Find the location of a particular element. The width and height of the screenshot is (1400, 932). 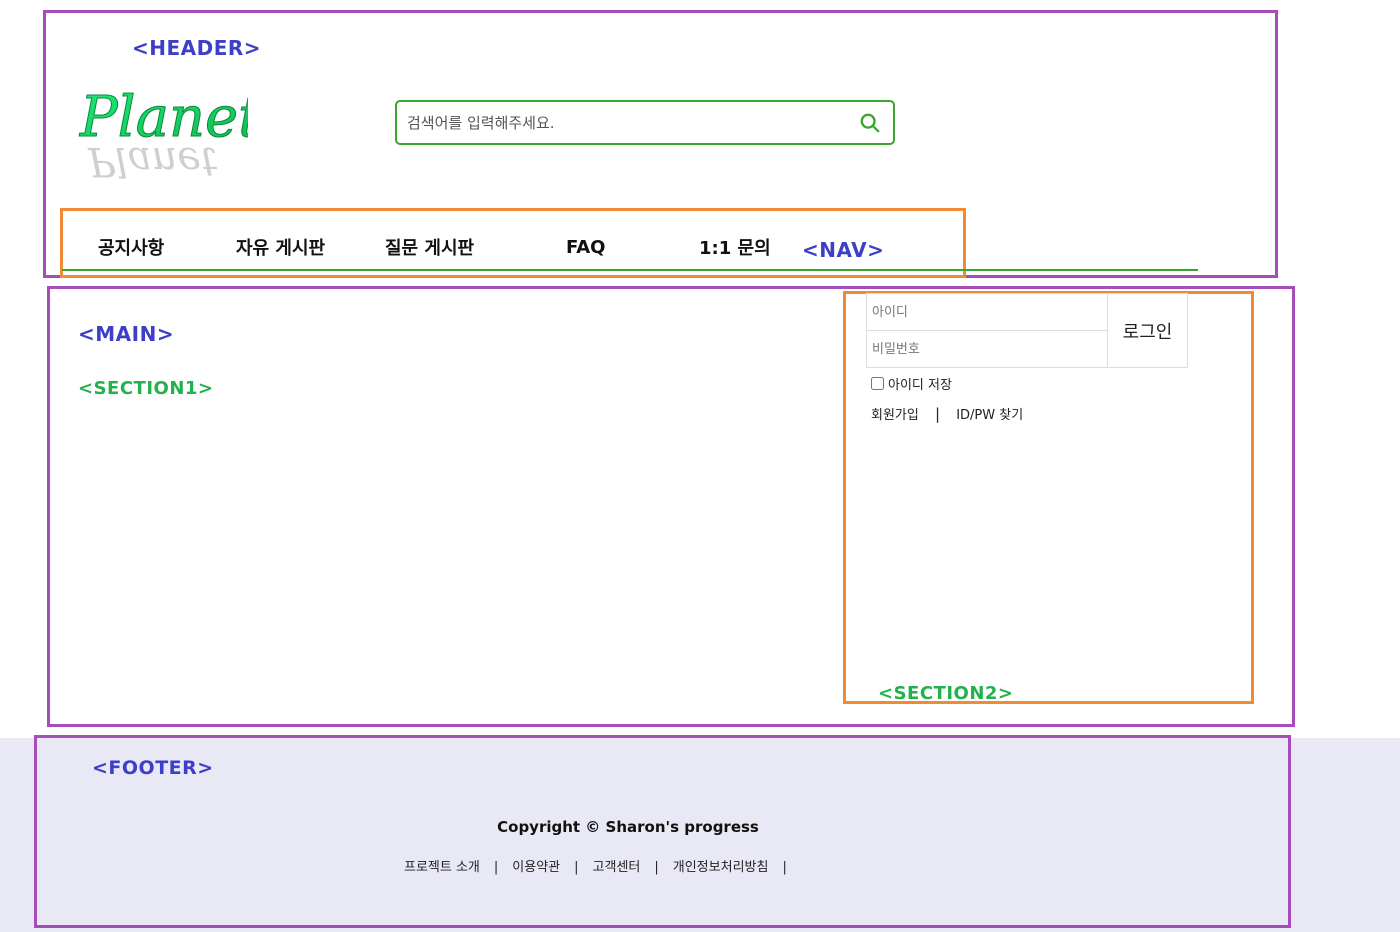

footer-links: 프로젝트 소개 | 이용약관 | 고객센터 | 개인정보처리방침 | is located at coordinates (602, 865).